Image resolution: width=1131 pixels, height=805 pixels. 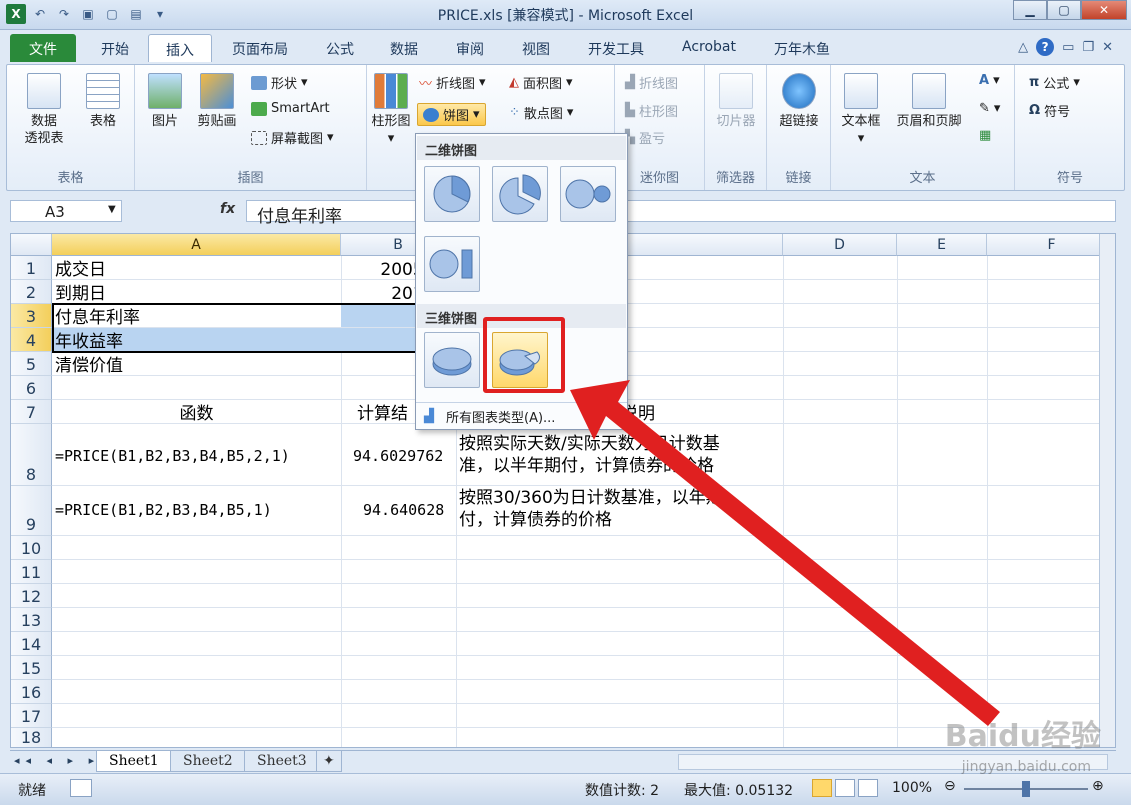 I want to click on pie-2d-option, so click(x=452, y=194).